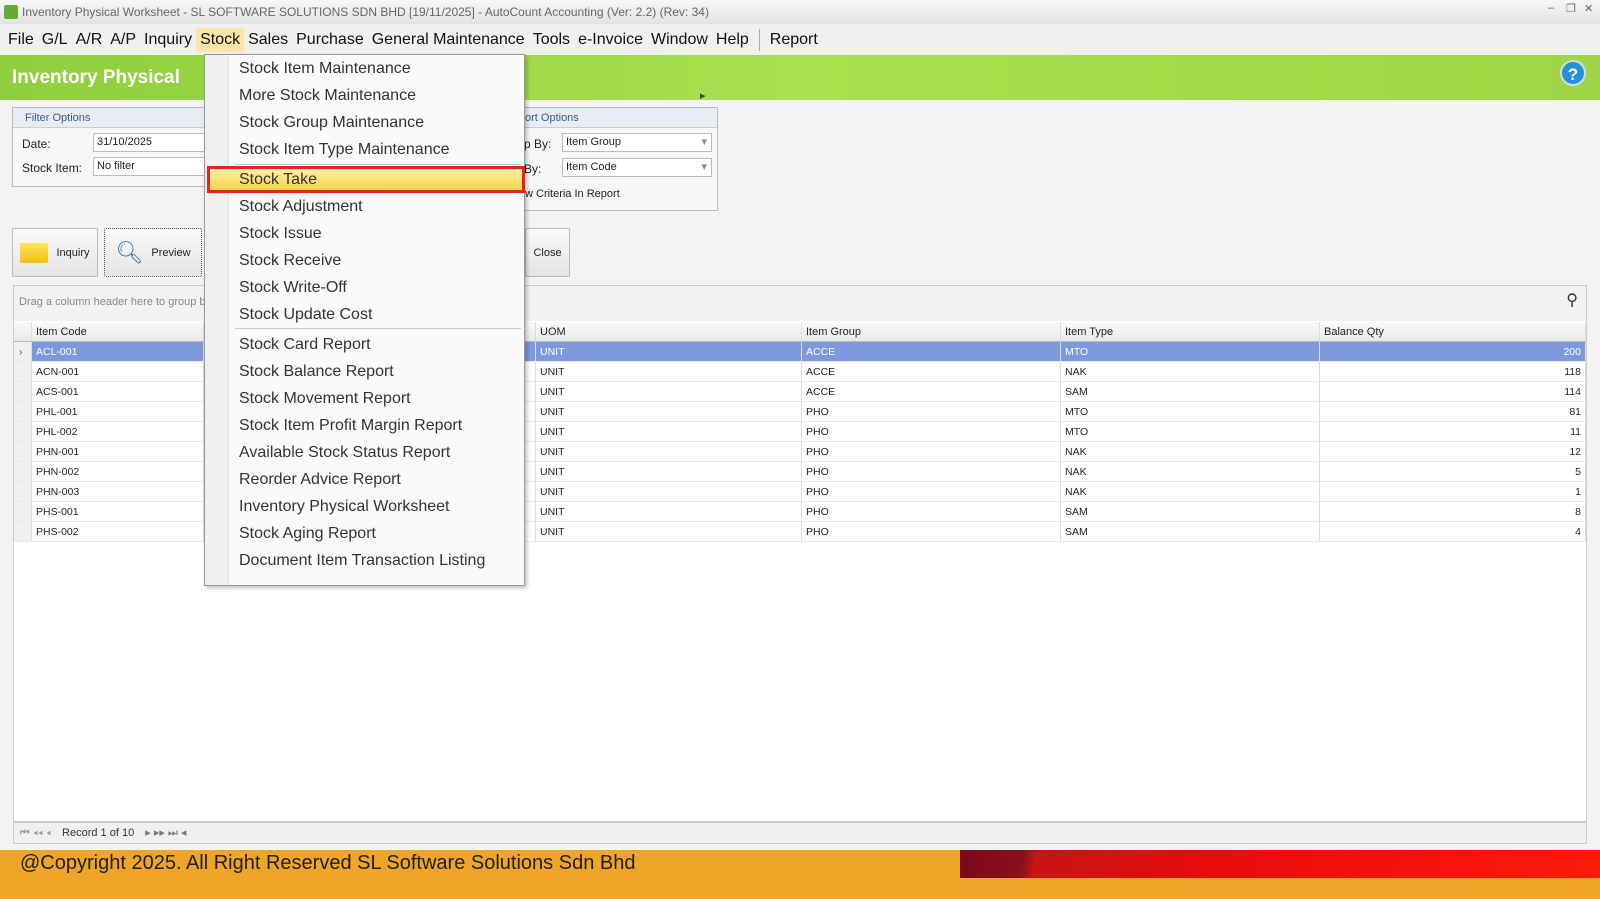  I want to click on menu-item-reorder-advice-report: Reorder Advice Report, so click(376, 479).